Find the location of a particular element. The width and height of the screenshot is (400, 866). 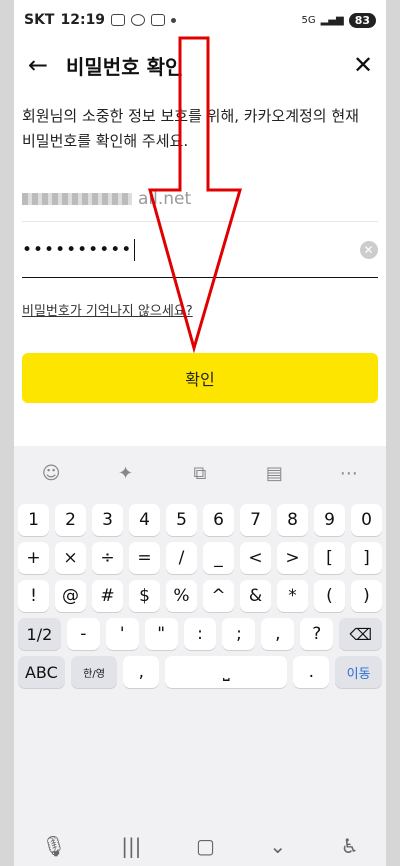

keyboard-toolbar: ☺ ✦ ⧉ ▤ ⋯ is located at coordinates (200, 473).